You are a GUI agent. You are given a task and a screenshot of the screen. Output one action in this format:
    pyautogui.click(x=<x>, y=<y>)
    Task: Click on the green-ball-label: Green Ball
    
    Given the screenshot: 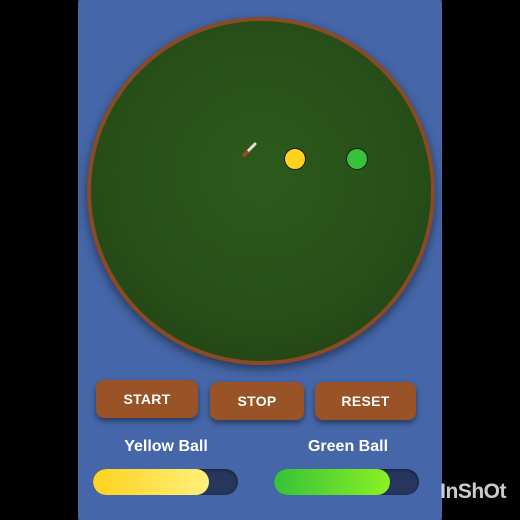 What is the action you would take?
    pyautogui.click(x=348, y=446)
    